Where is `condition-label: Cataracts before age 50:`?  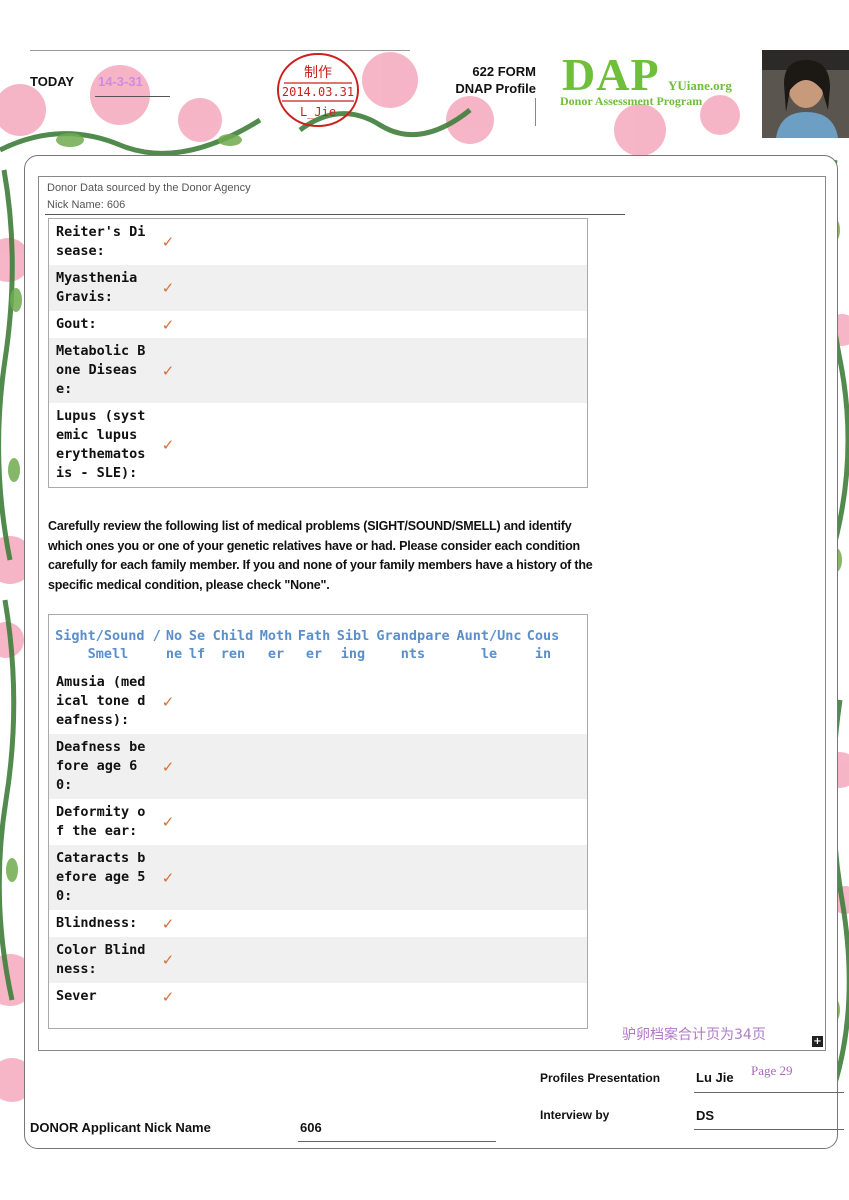 condition-label: Cataracts before age 50: is located at coordinates (101, 877).